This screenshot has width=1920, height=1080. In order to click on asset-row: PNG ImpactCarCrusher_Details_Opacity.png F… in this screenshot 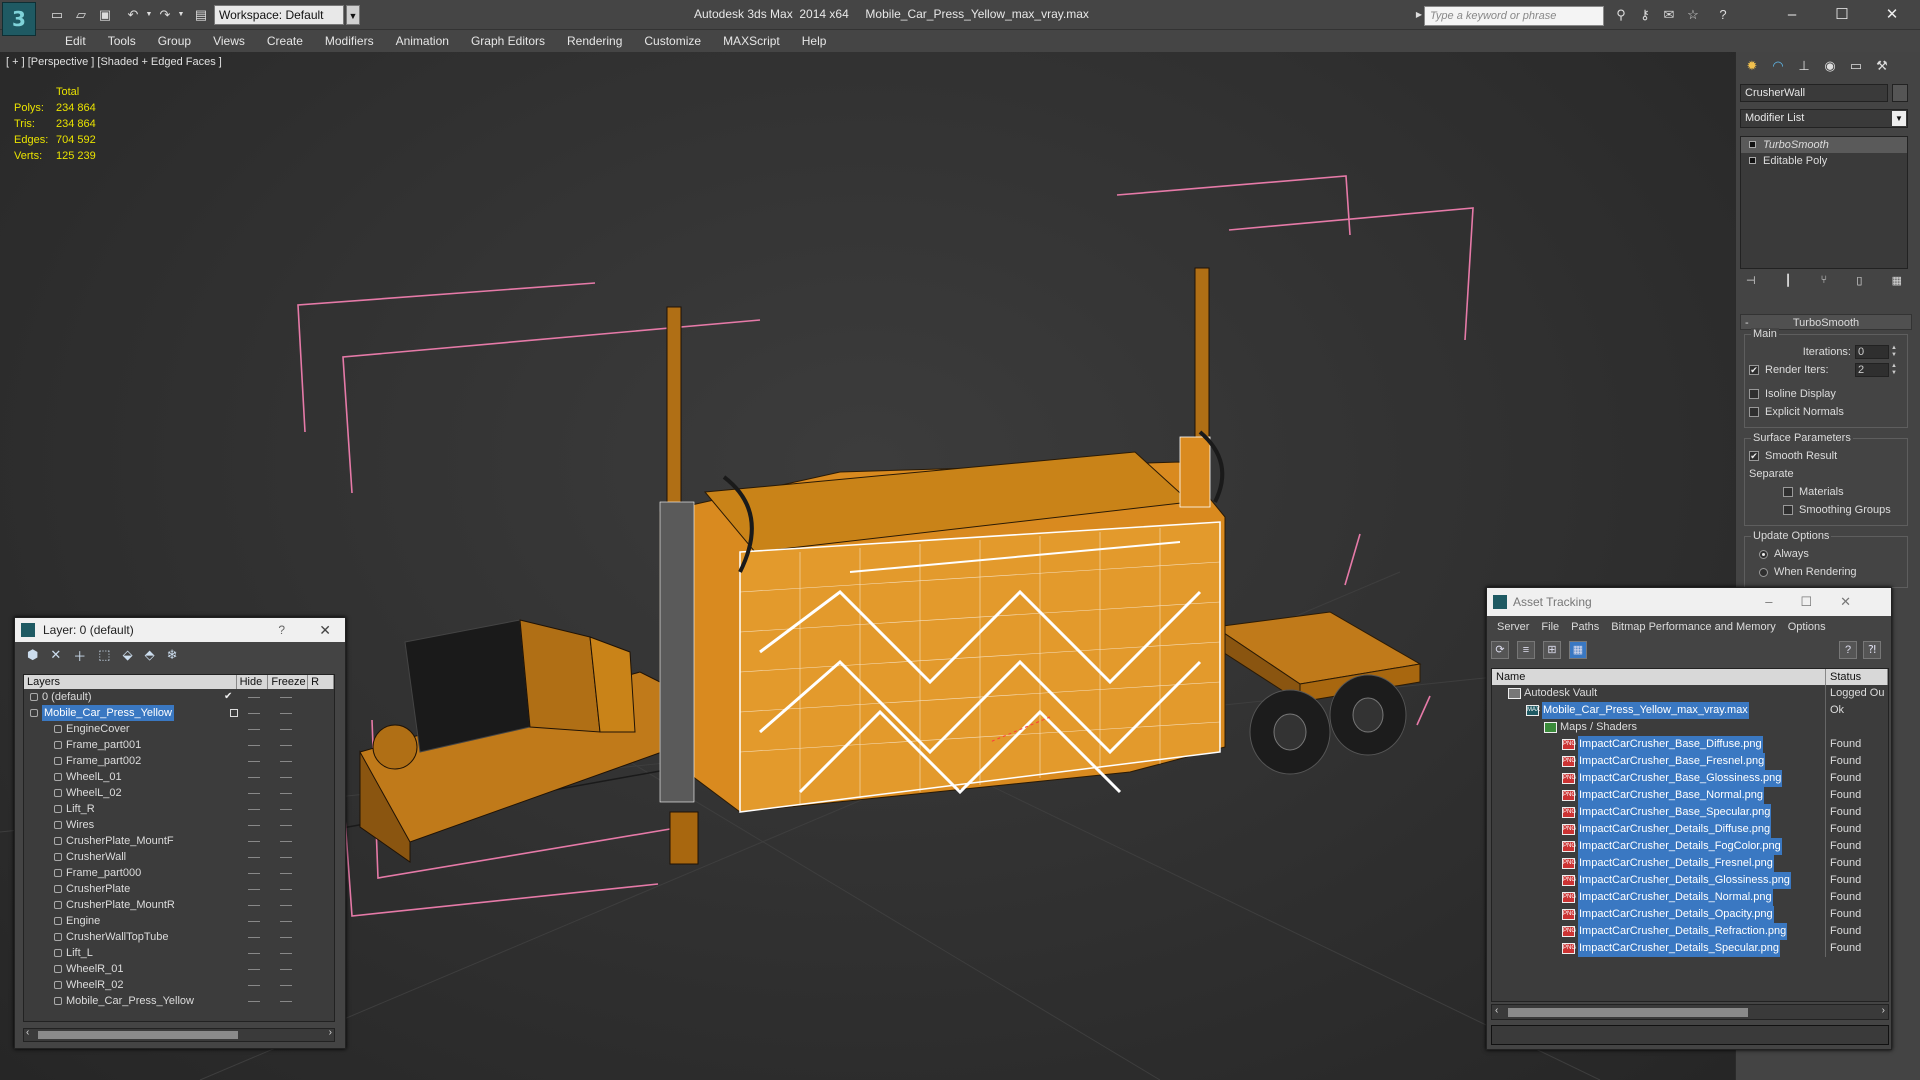, I will do `click(1690, 914)`.